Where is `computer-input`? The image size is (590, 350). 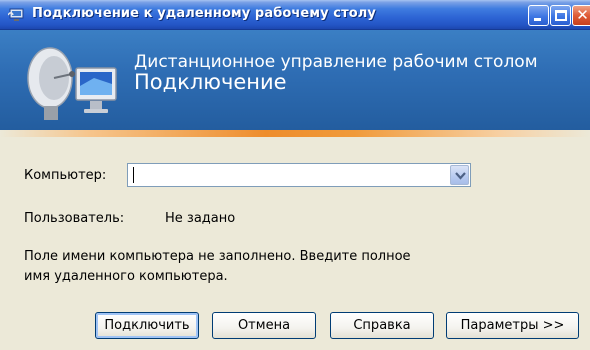
computer-input is located at coordinates (287, 175).